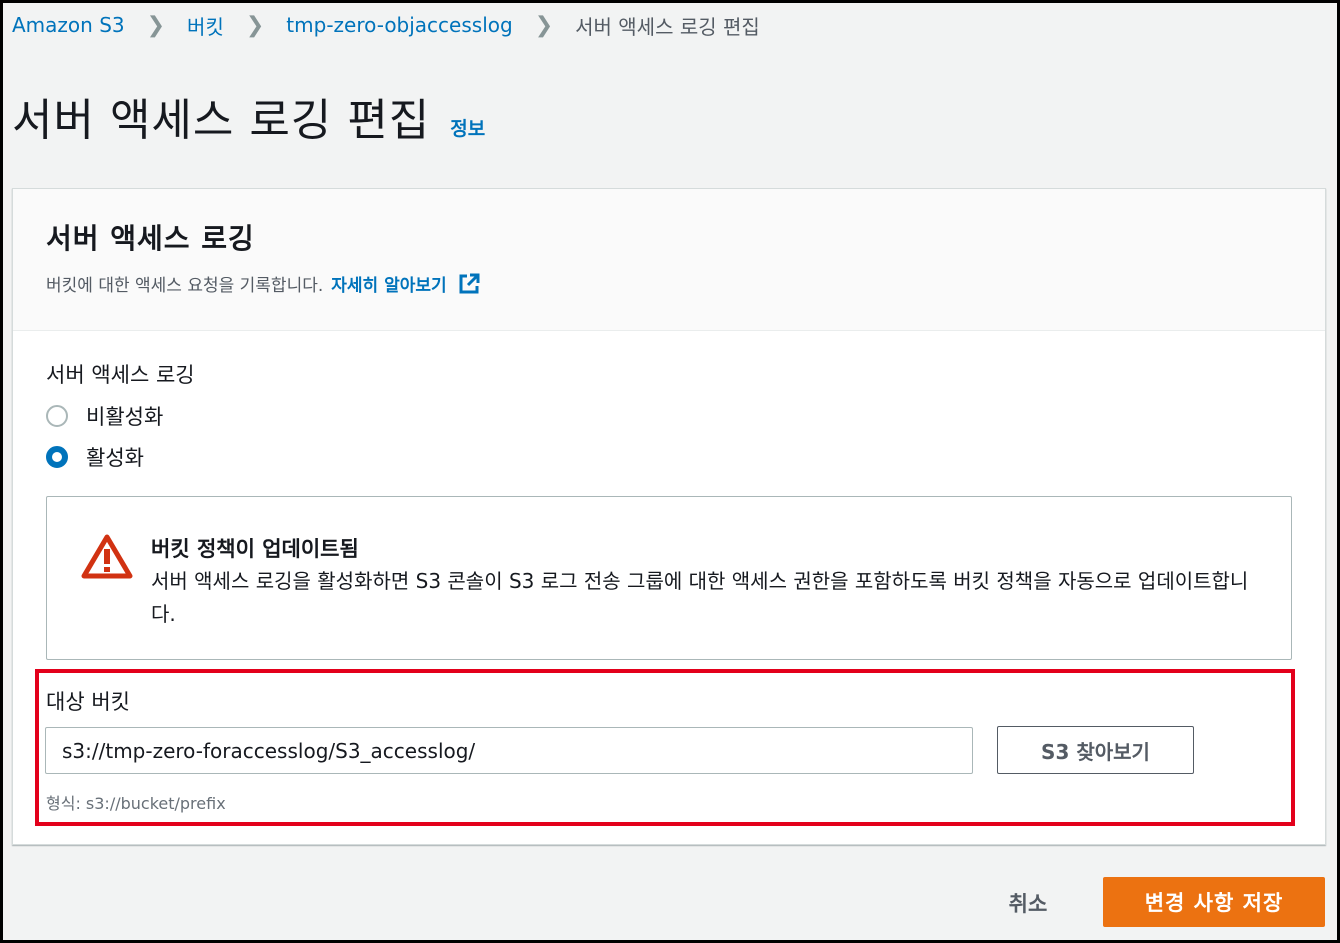  I want to click on save-changes-button: 변경 사항 저장, so click(1214, 902).